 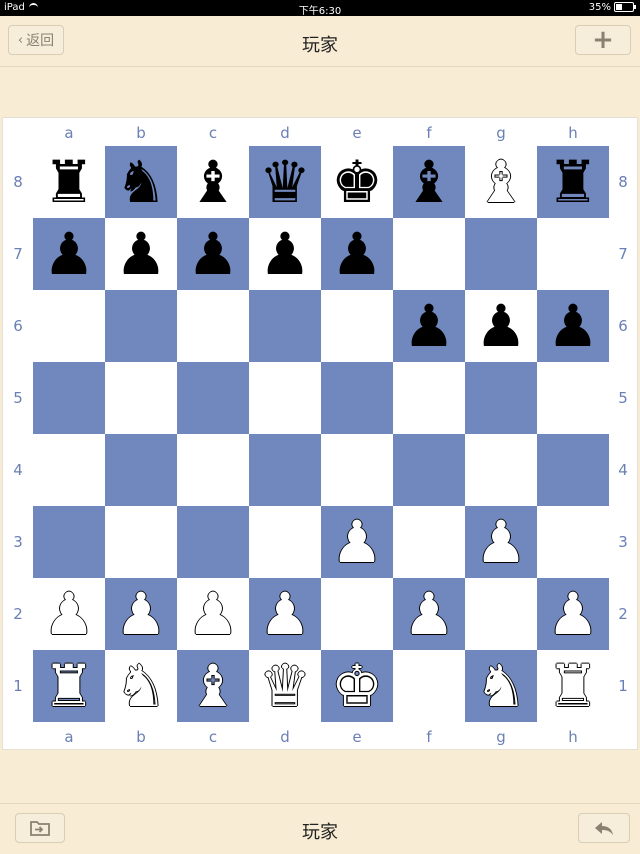 I want to click on square-f8: ♝, so click(x=429, y=182).